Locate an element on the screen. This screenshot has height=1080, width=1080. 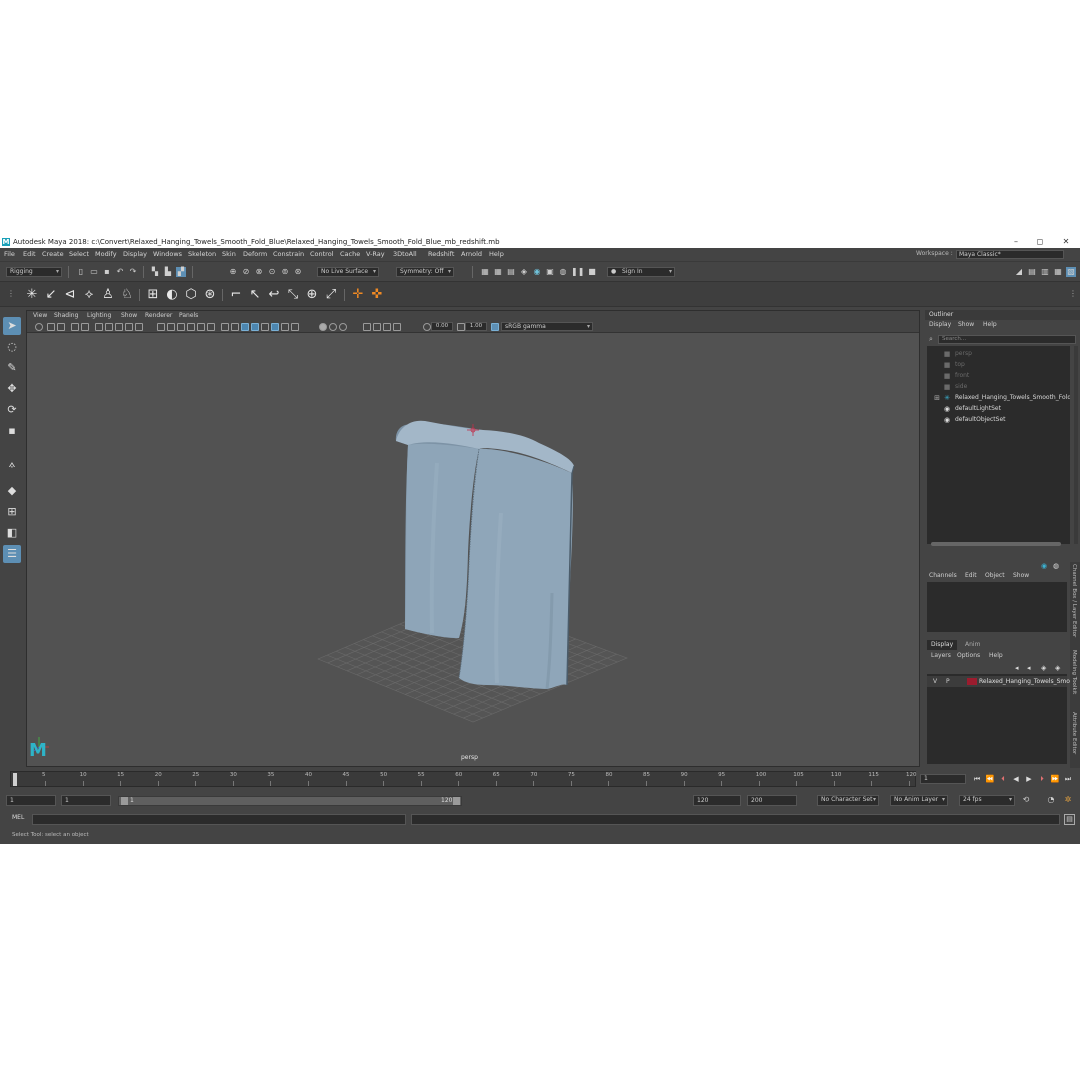
snap-live-icon: ⊛ is located at coordinates (298, 272).